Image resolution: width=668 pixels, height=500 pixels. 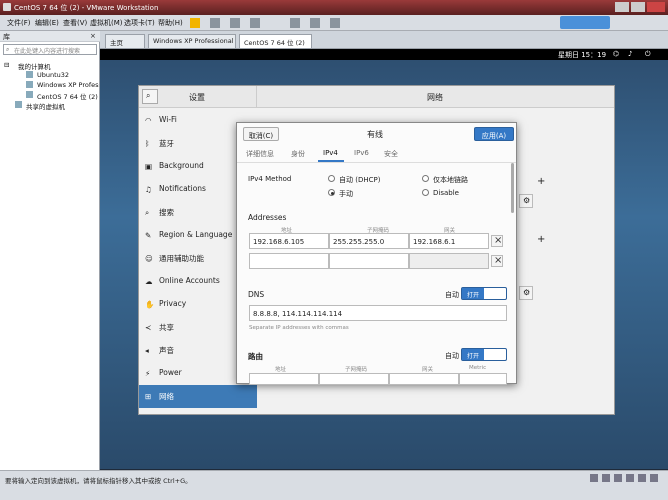 I want to click on proxy-settings-button: ⚙, so click(x=526, y=293).